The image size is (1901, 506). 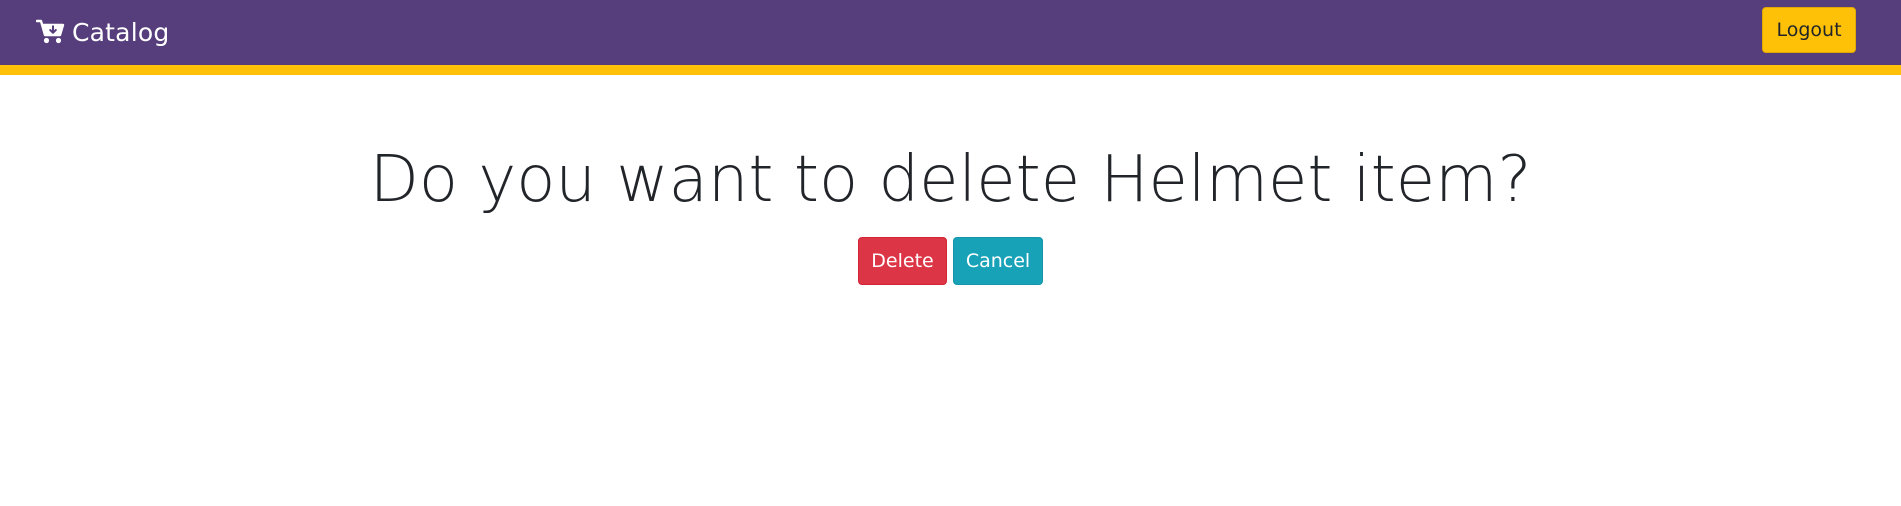 What do you see at coordinates (998, 261) in the screenshot?
I see `cancel-button: Cancel` at bounding box center [998, 261].